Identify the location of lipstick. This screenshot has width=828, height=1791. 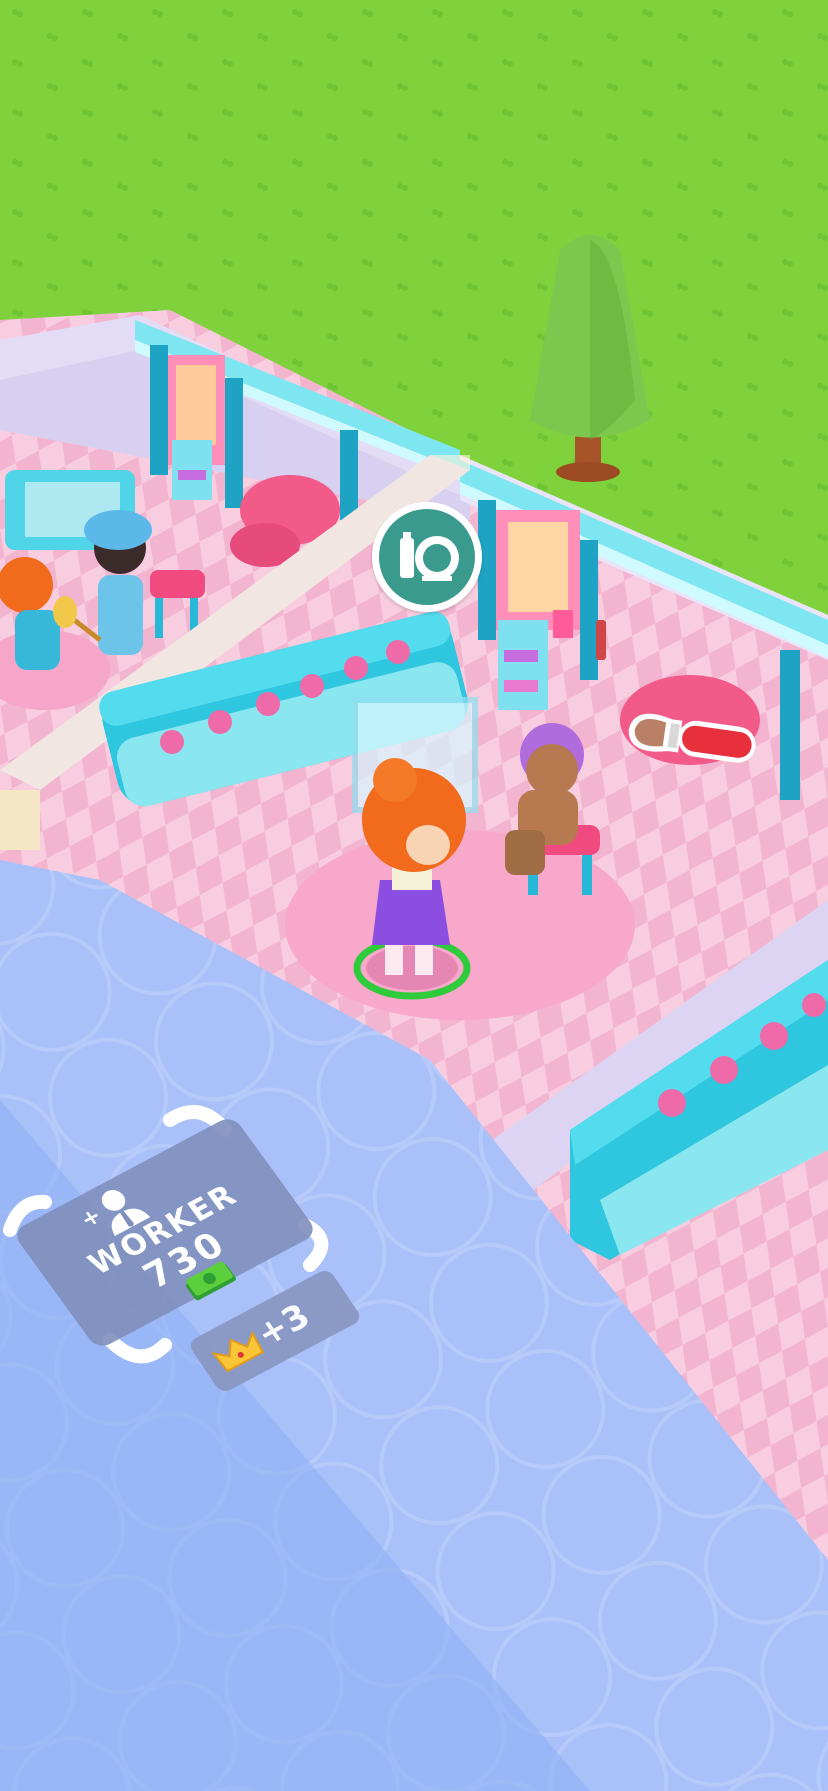
(601, 640).